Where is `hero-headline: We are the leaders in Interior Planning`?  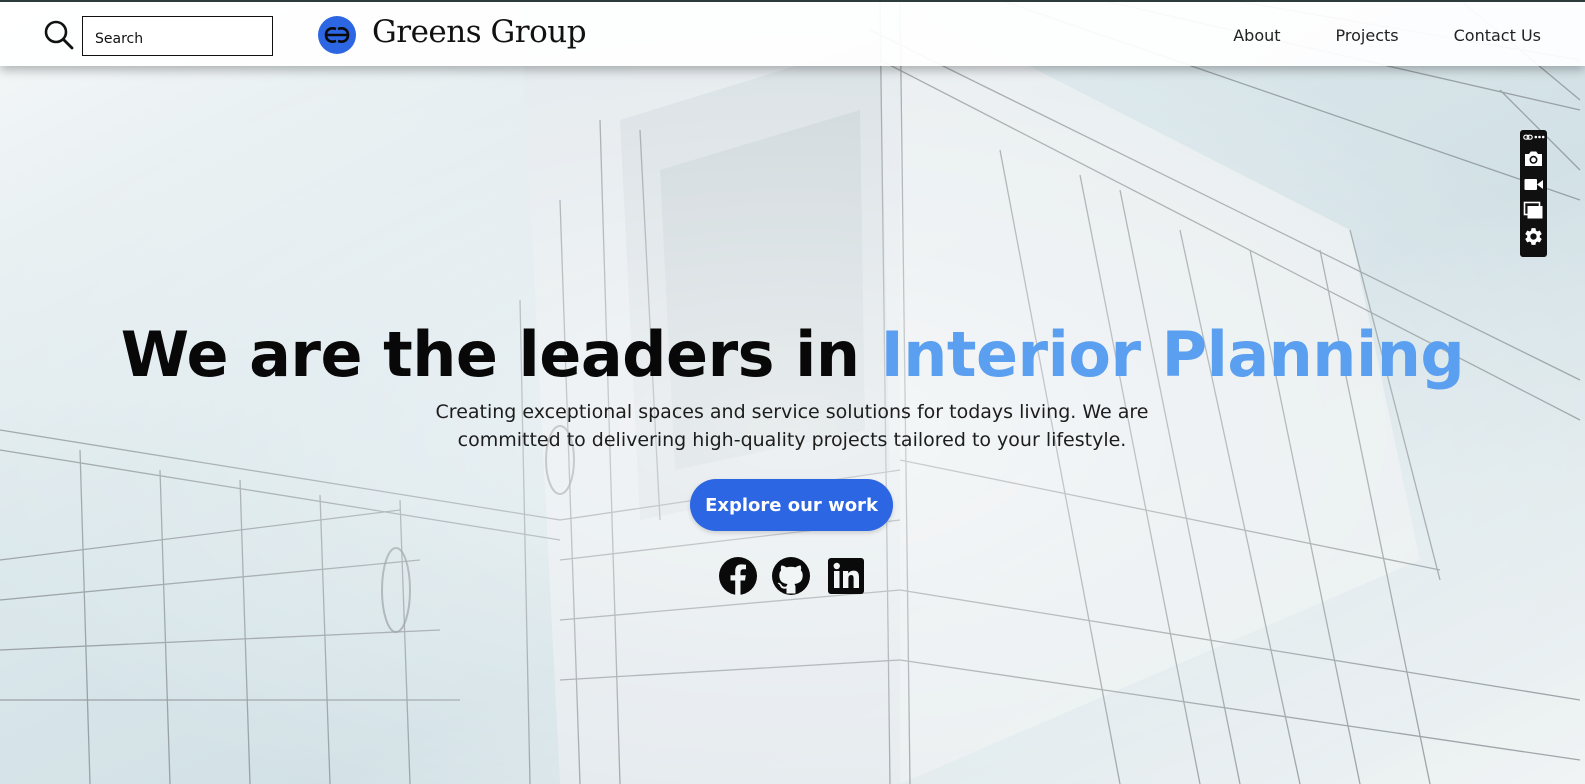 hero-headline: We are the leaders in Interior Planning is located at coordinates (792, 354).